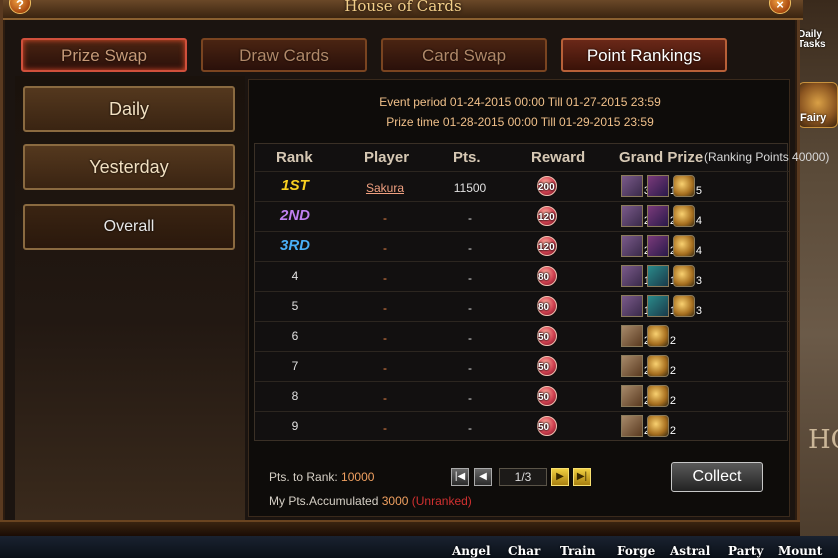  Describe the element at coordinates (717, 477) in the screenshot. I see `collect-button: Collect` at that location.